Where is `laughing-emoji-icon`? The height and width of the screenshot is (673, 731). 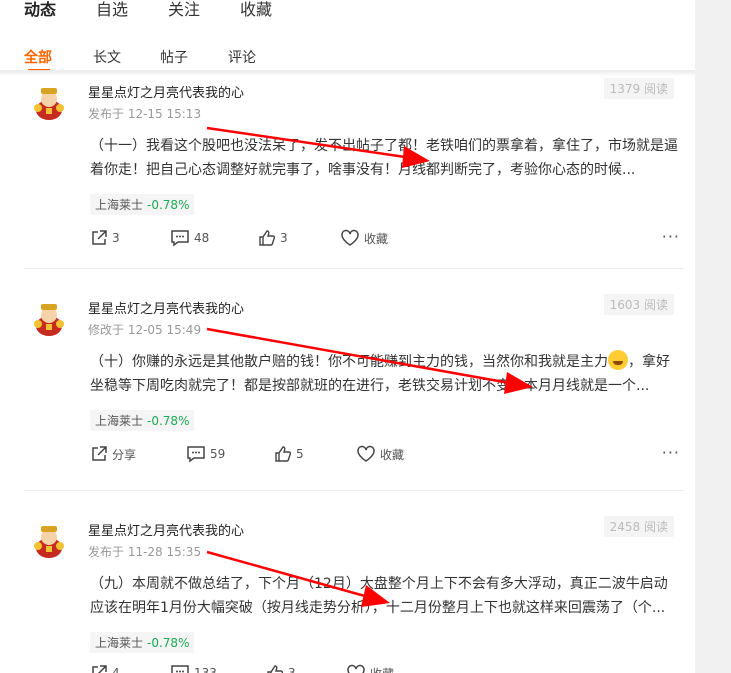
laughing-emoji-icon is located at coordinates (618, 360).